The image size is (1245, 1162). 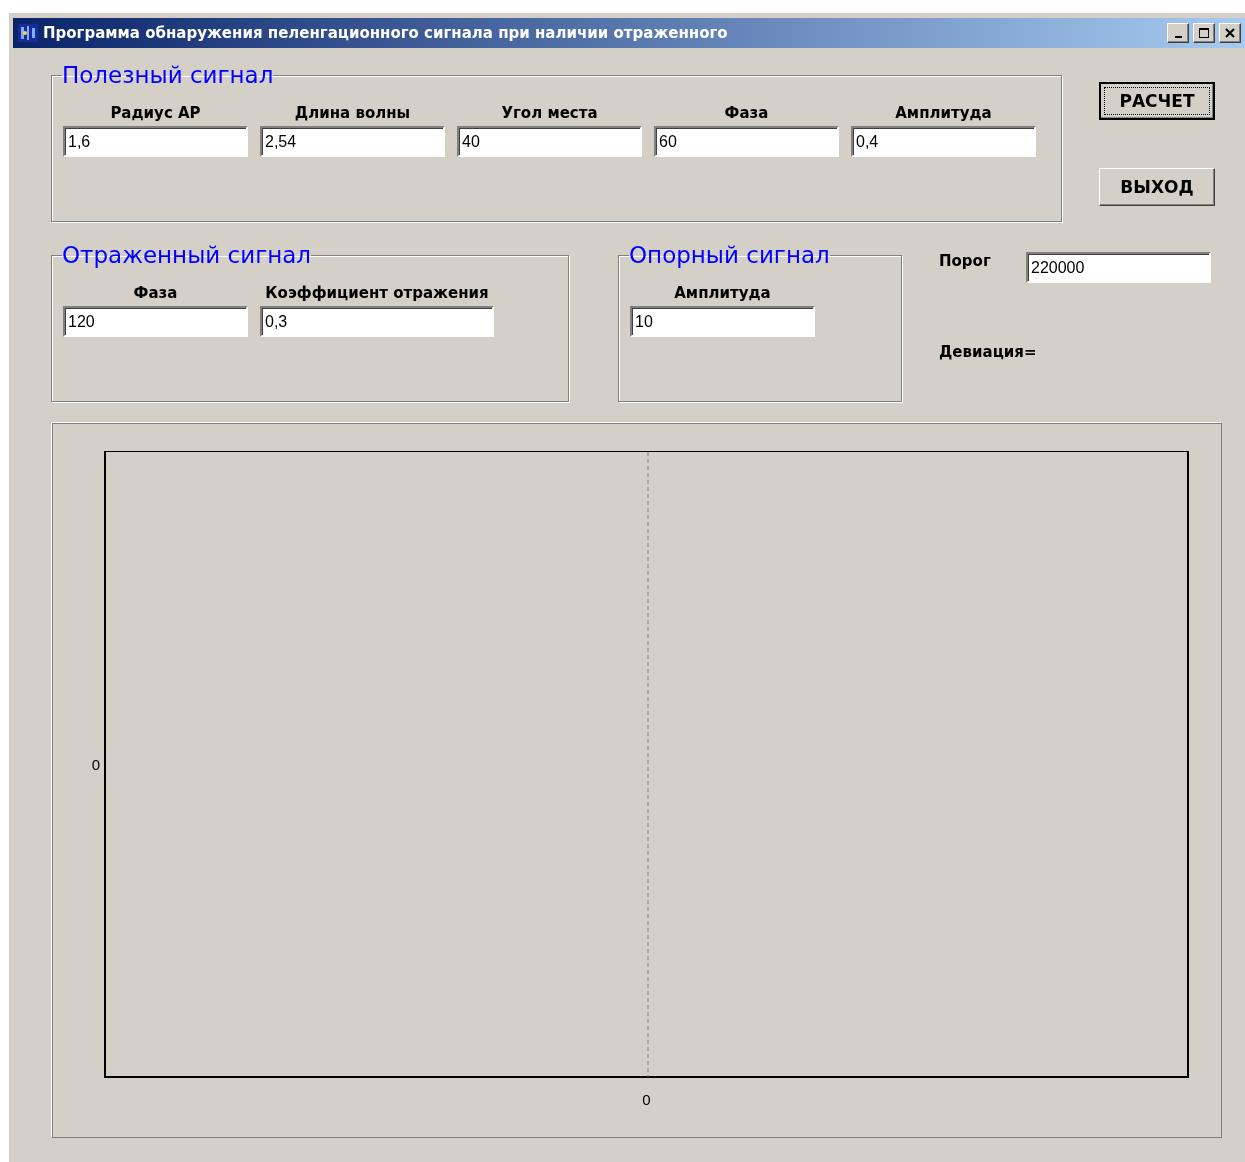 I want to click on group-title: Опорный сигнал, so click(x=729, y=255).